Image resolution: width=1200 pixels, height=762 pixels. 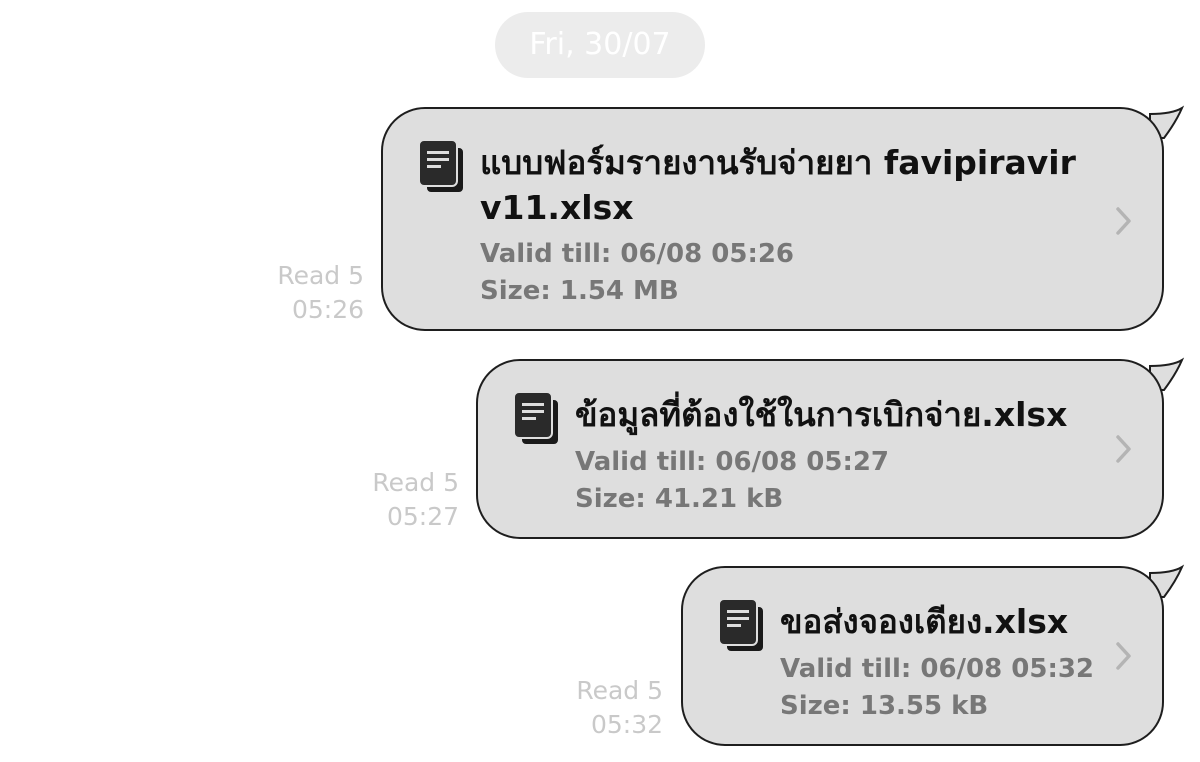 I want to click on message-time: 05:27, so click(x=422, y=516).